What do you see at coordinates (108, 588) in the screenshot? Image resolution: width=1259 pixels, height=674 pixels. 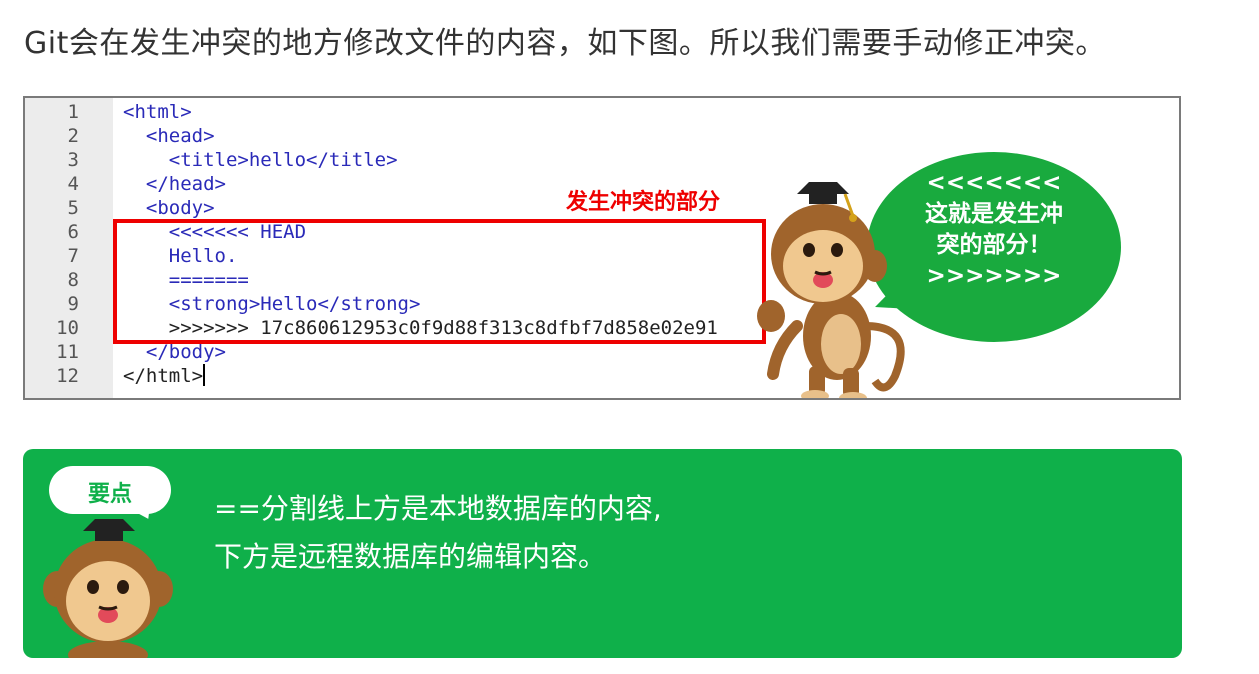 I see `monkey-mascot-small-illustration` at bounding box center [108, 588].